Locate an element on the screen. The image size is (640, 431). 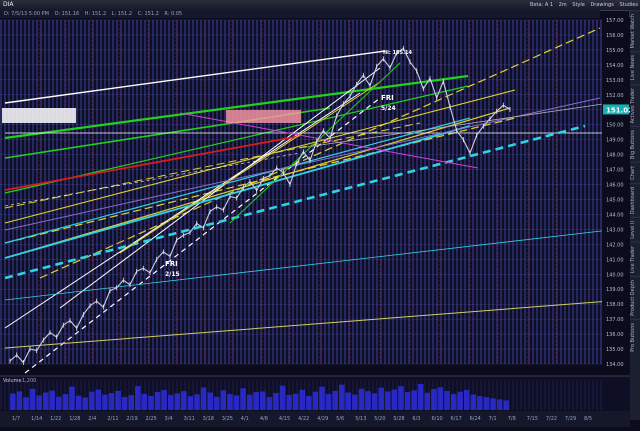
x-tick-label: 6/10 is located at coordinates (436, 419).